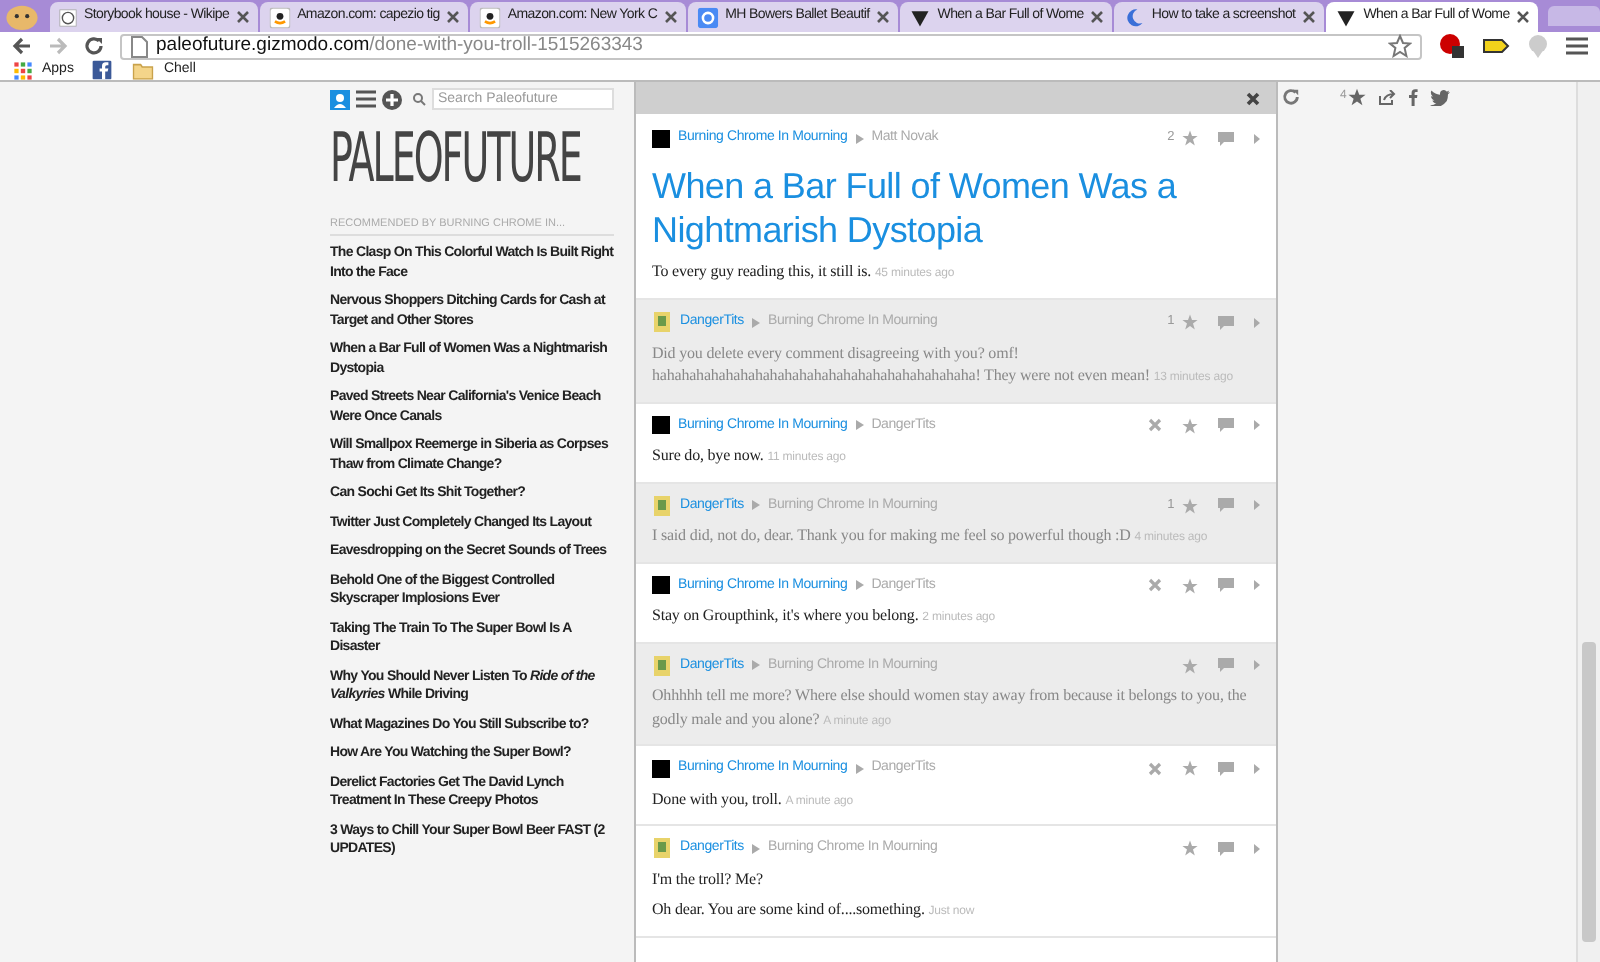 The image size is (1600, 962). I want to click on search-icon, so click(419, 99).